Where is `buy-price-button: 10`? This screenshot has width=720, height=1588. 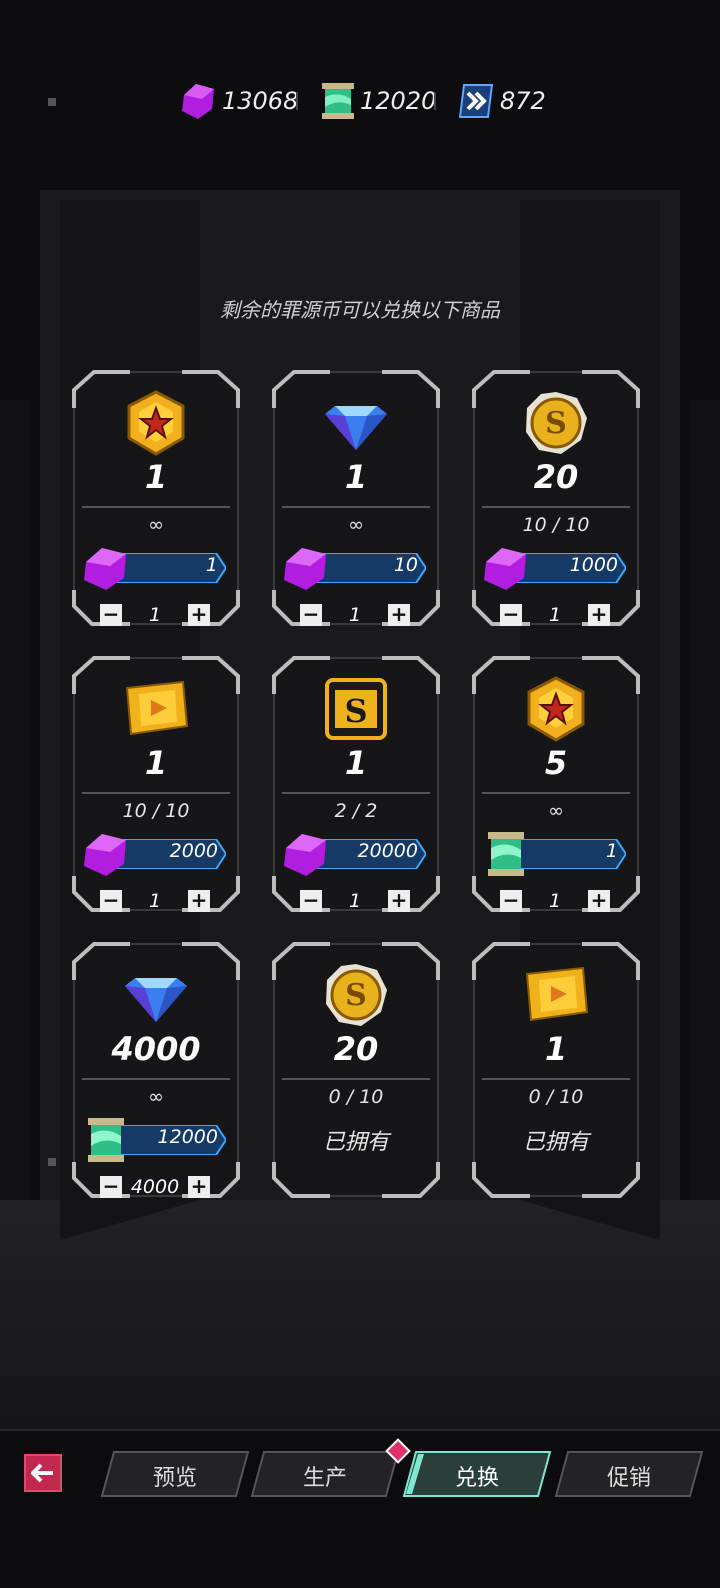
buy-price-button: 10 is located at coordinates (357, 569).